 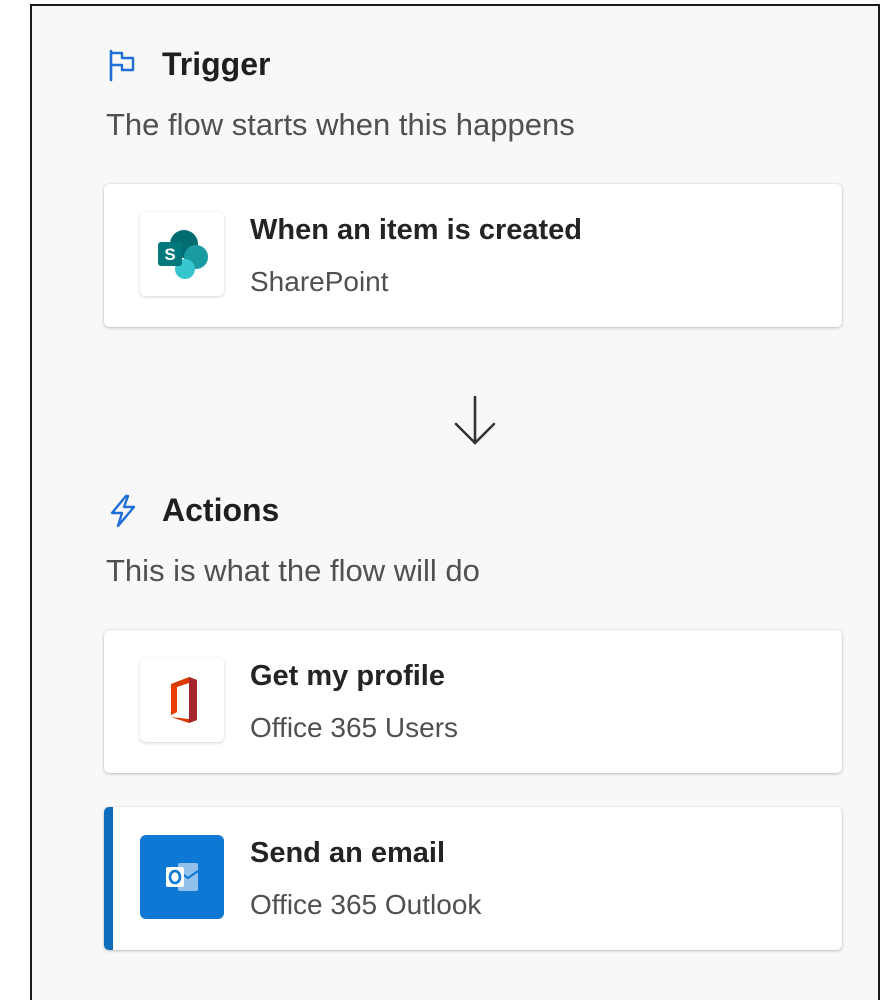 I want to click on trigger-title: Trigger, so click(x=216, y=64).